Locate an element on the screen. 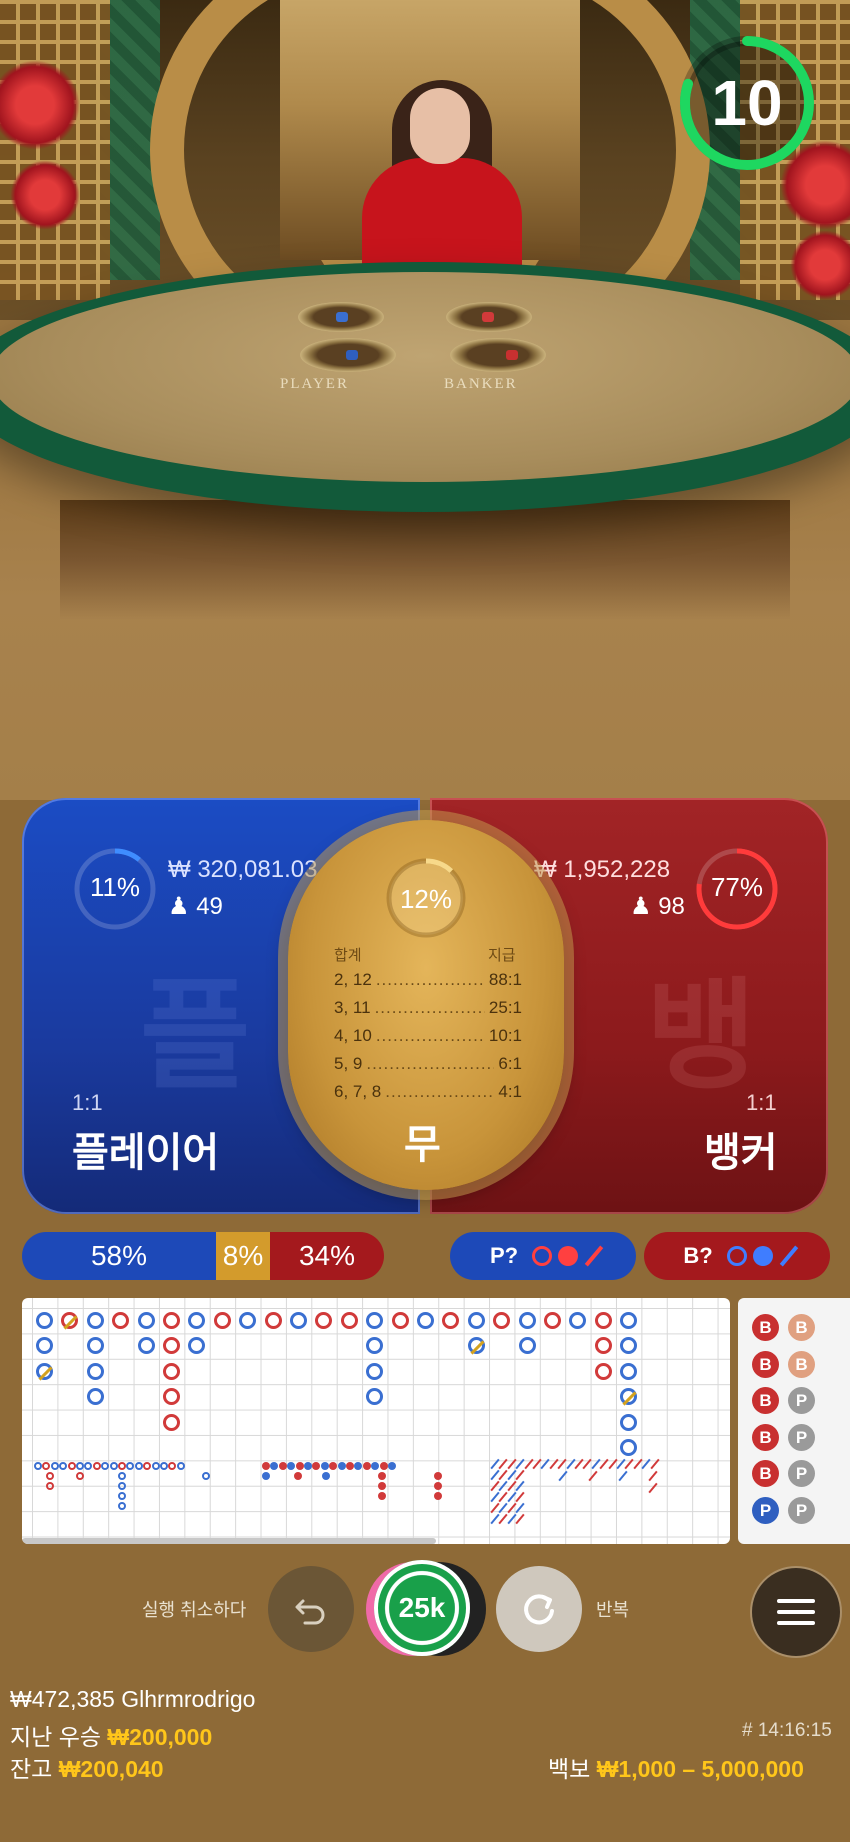 This screenshot has height=1842, width=850. tie-pay-row: 4, 10............................10:1 is located at coordinates (428, 1035).